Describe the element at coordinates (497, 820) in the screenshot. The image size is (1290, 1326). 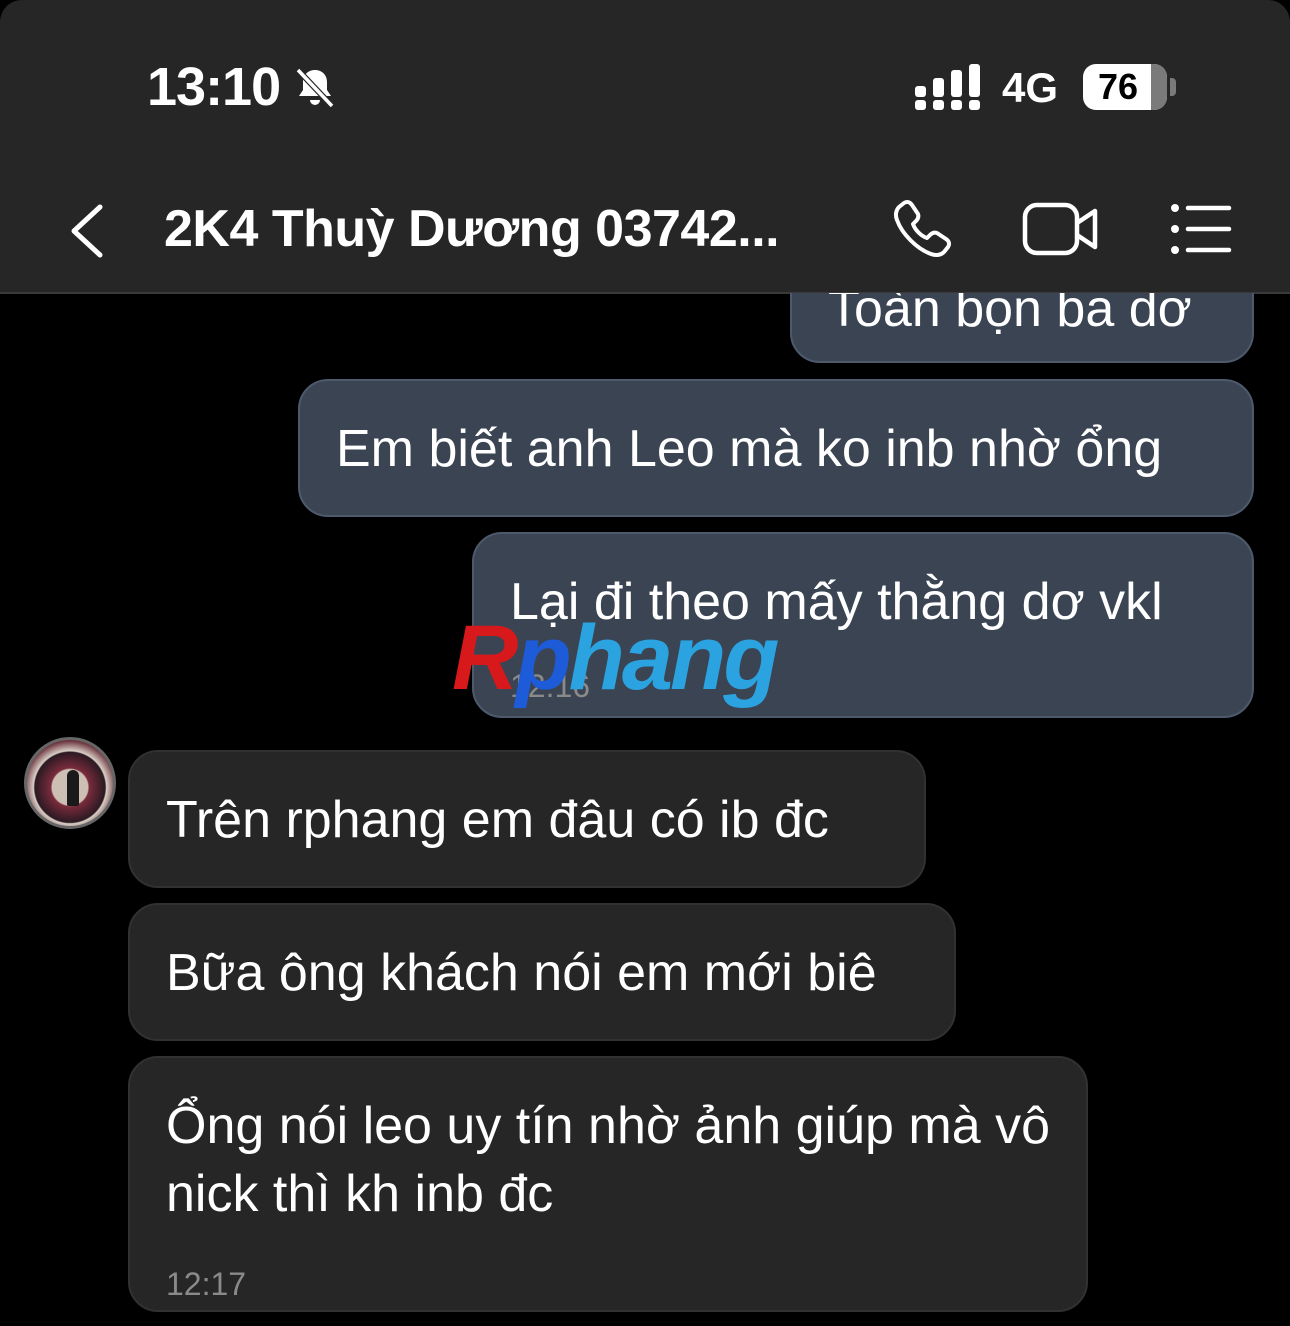
I see `message-text: Trên rphang em đâu có ib đc` at that location.